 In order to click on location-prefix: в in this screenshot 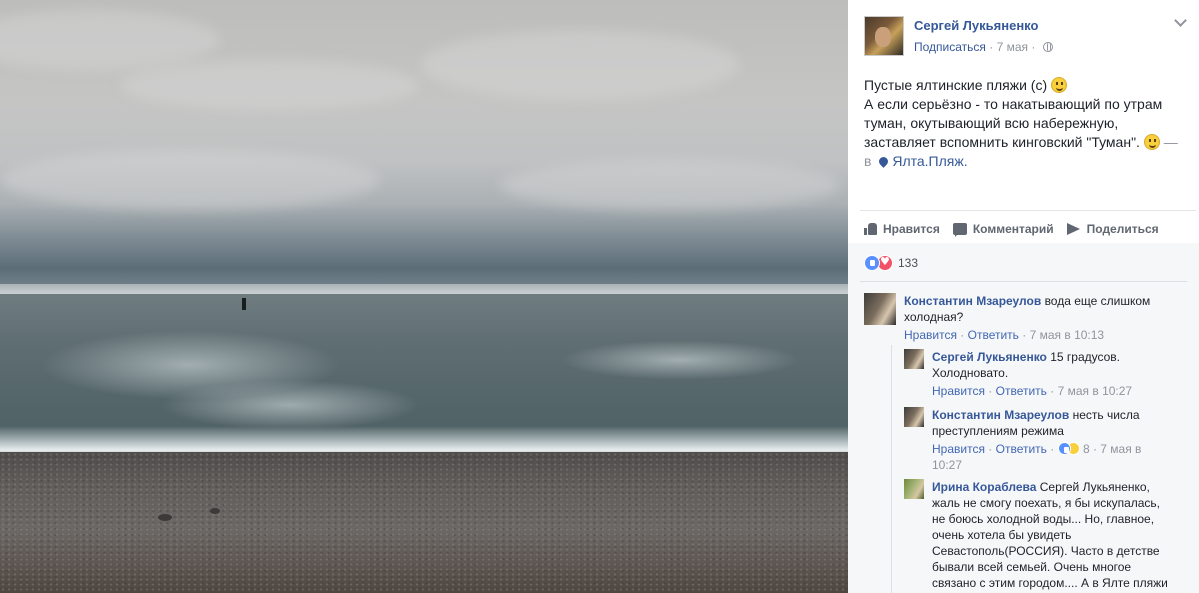, I will do `click(870, 161)`.